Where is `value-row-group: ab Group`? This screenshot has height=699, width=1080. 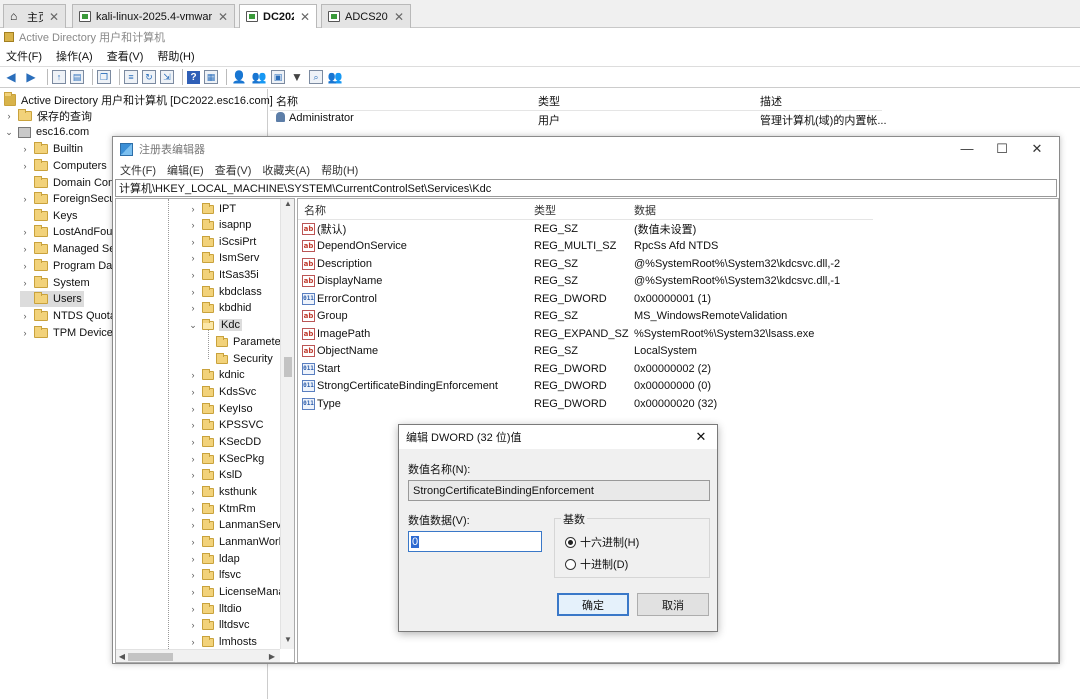 value-row-group: ab Group is located at coordinates (325, 315).